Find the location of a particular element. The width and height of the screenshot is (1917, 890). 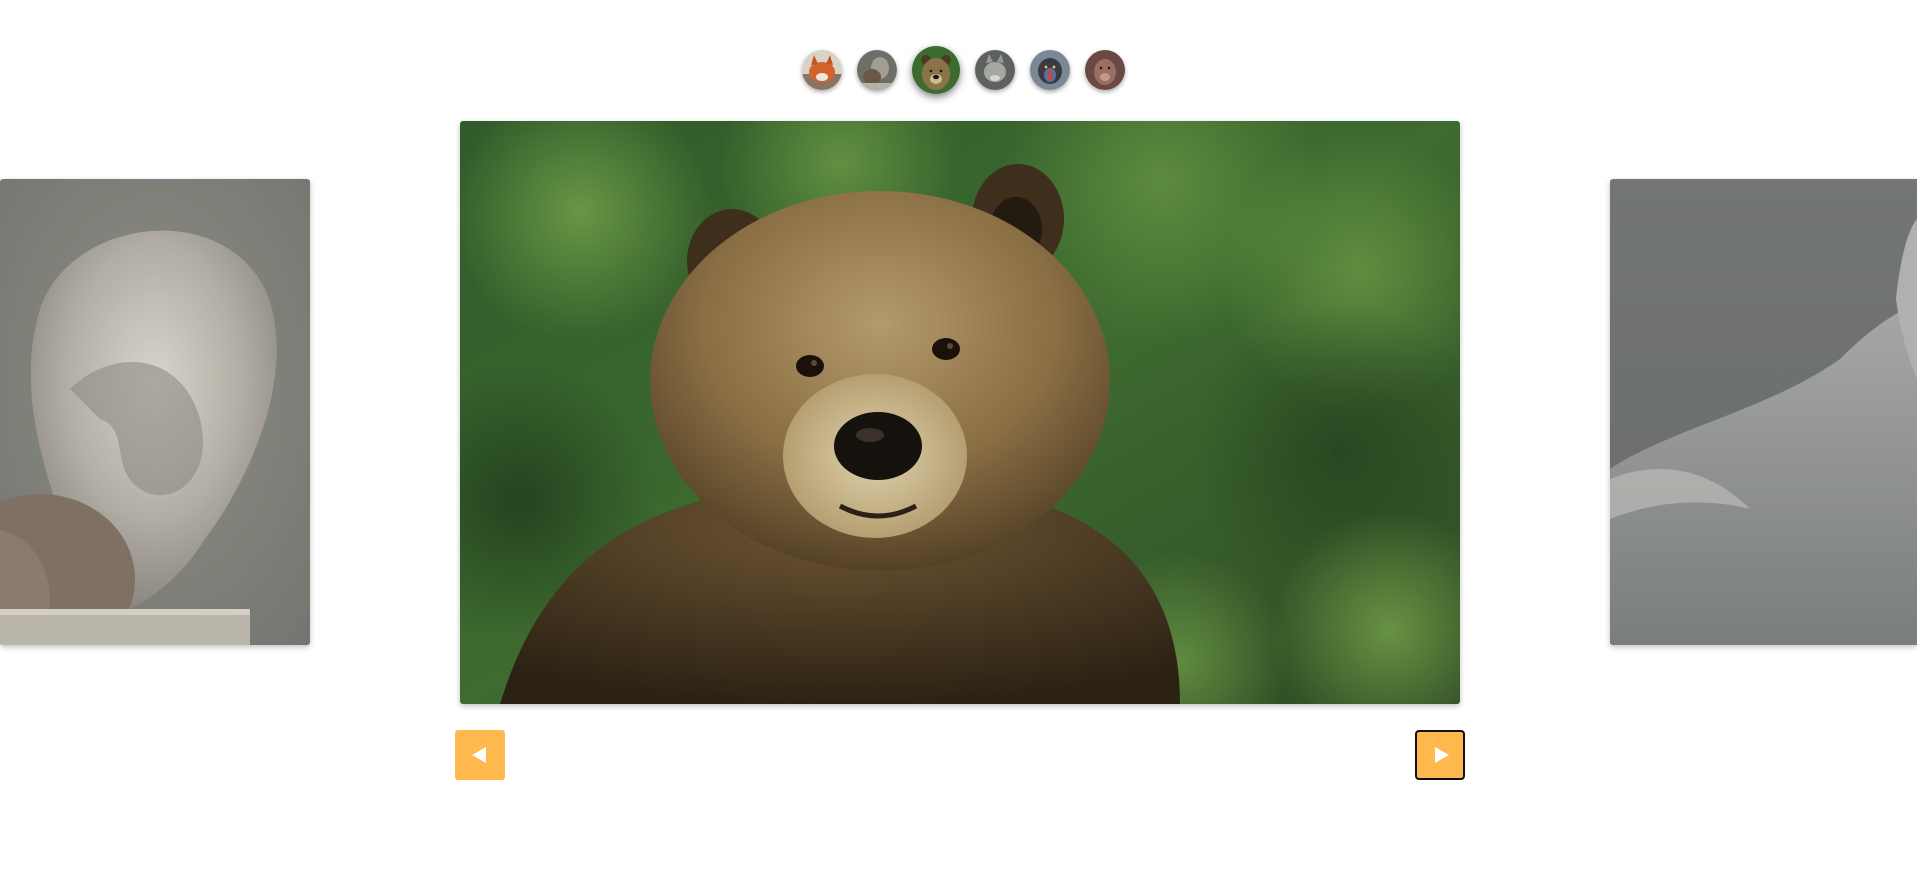

squirrel-image-icon is located at coordinates (155, 412).